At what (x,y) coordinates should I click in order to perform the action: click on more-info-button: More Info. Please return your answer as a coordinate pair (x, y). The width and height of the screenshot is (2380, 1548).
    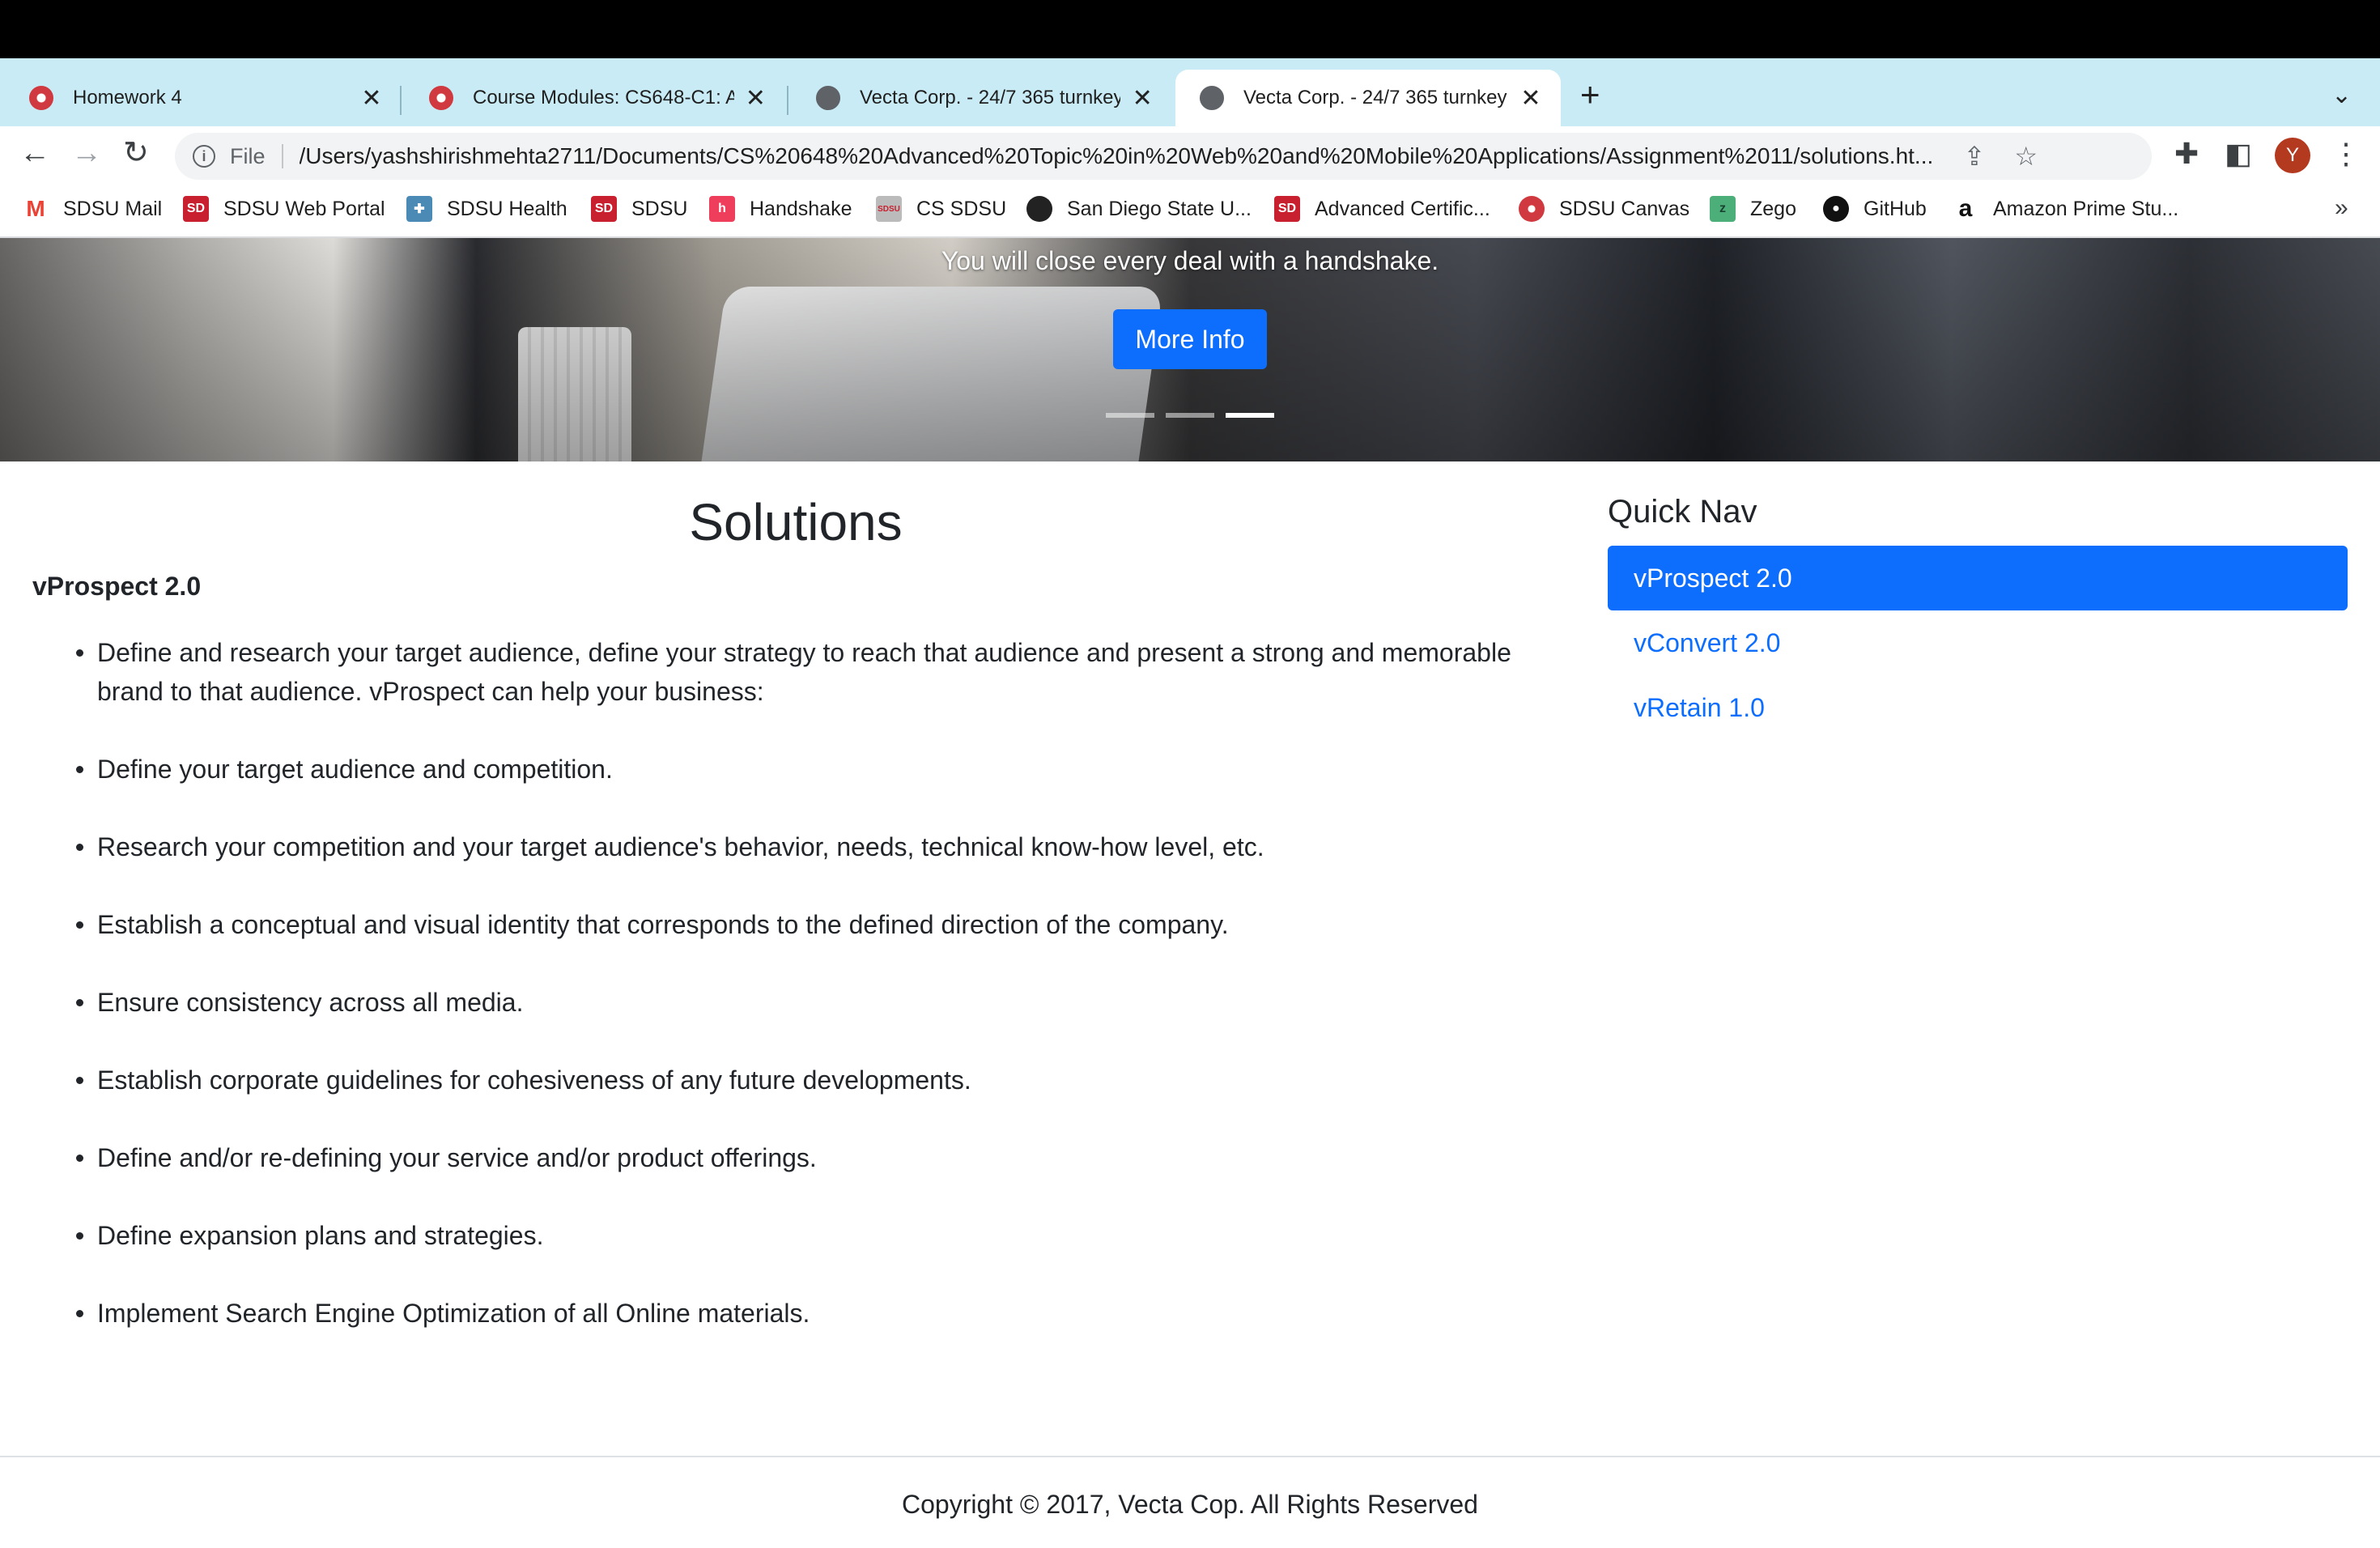
    Looking at the image, I should click on (1190, 339).